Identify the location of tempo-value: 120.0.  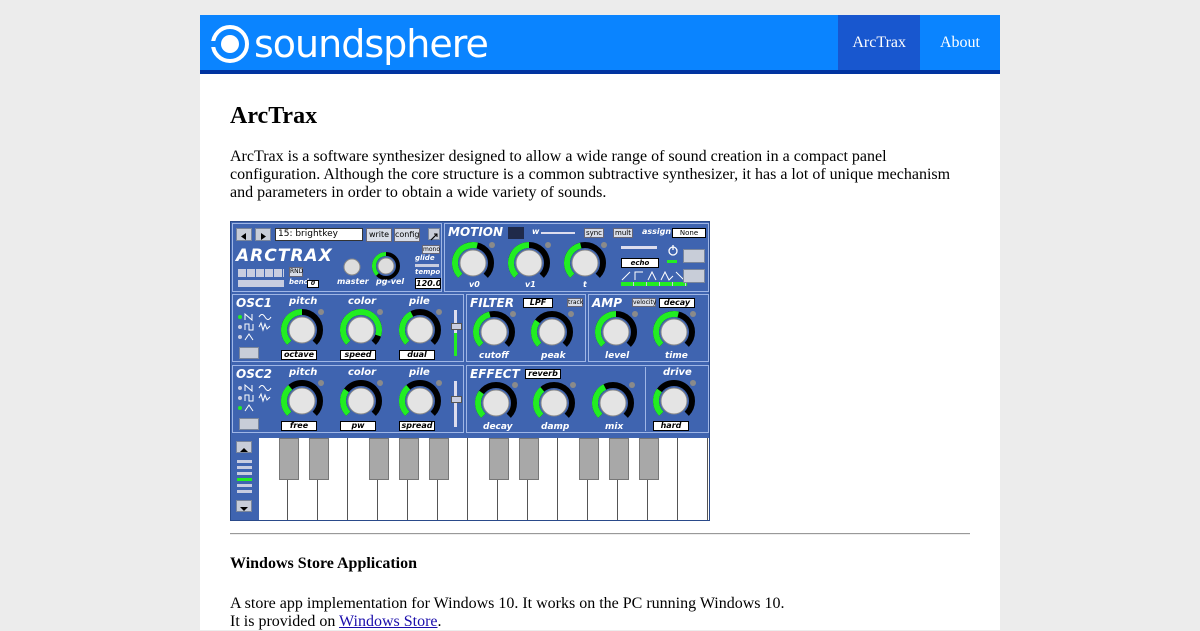
(428, 283).